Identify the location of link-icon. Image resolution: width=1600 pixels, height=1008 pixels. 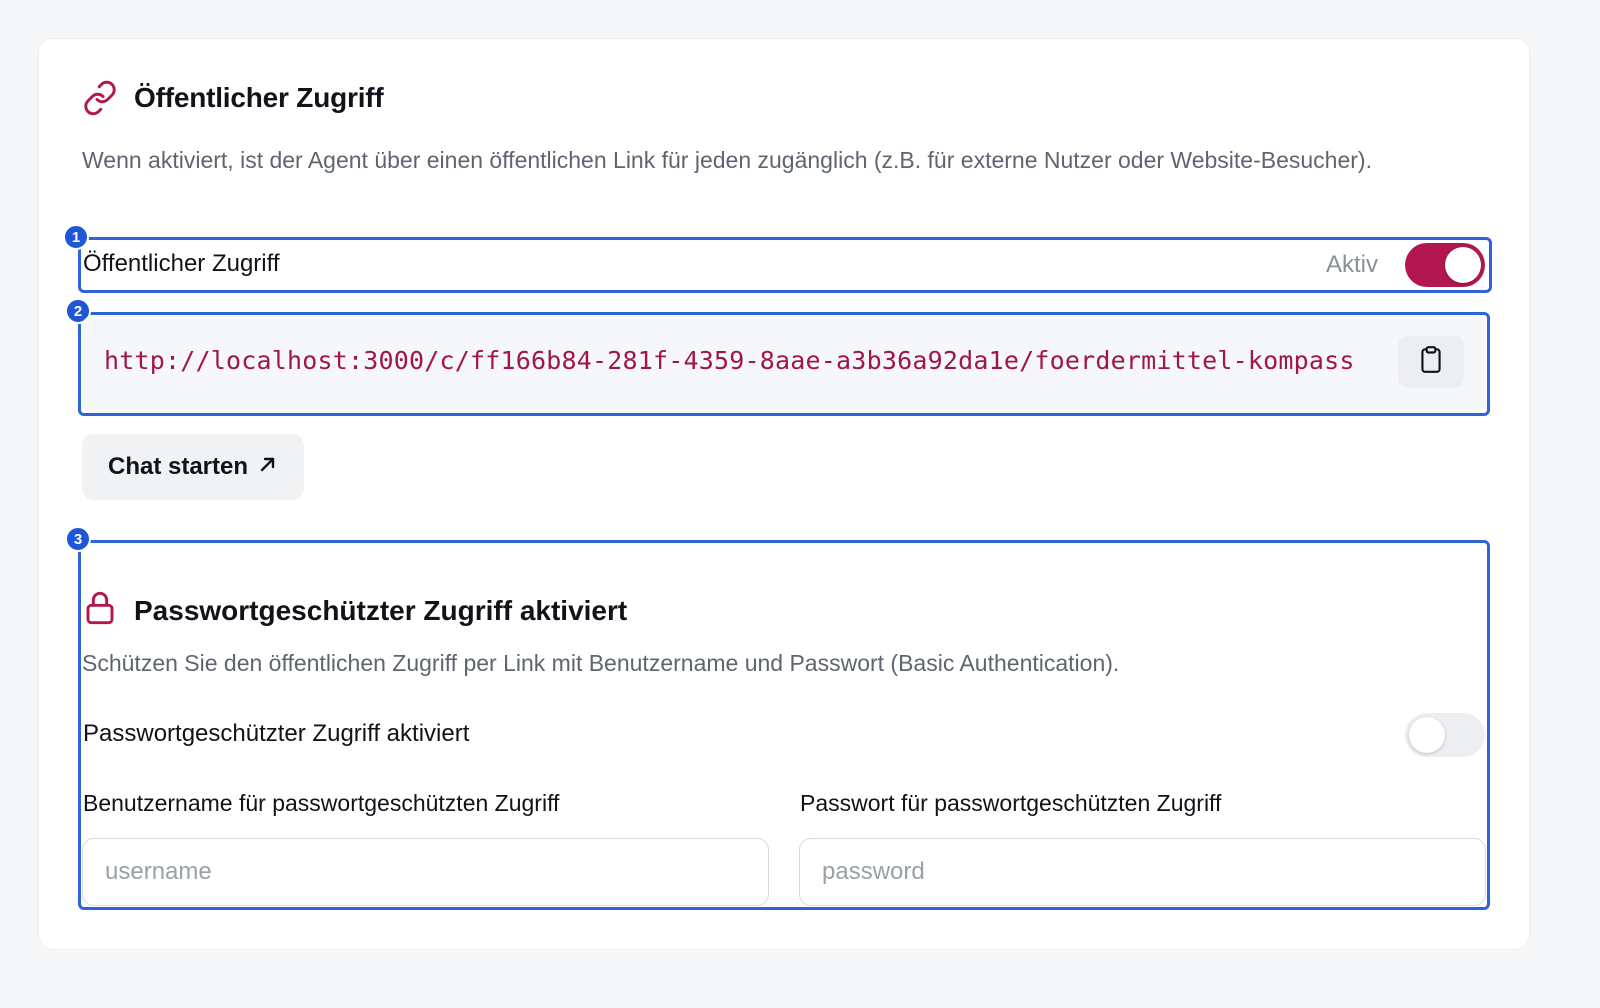
(100, 98).